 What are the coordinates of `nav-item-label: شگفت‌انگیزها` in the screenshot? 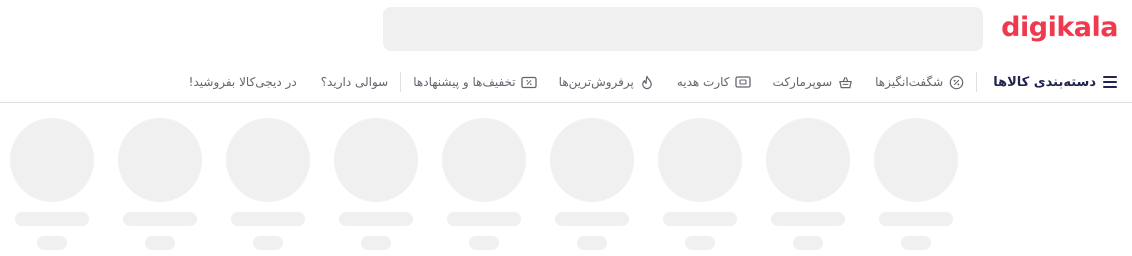 It's located at (909, 82).